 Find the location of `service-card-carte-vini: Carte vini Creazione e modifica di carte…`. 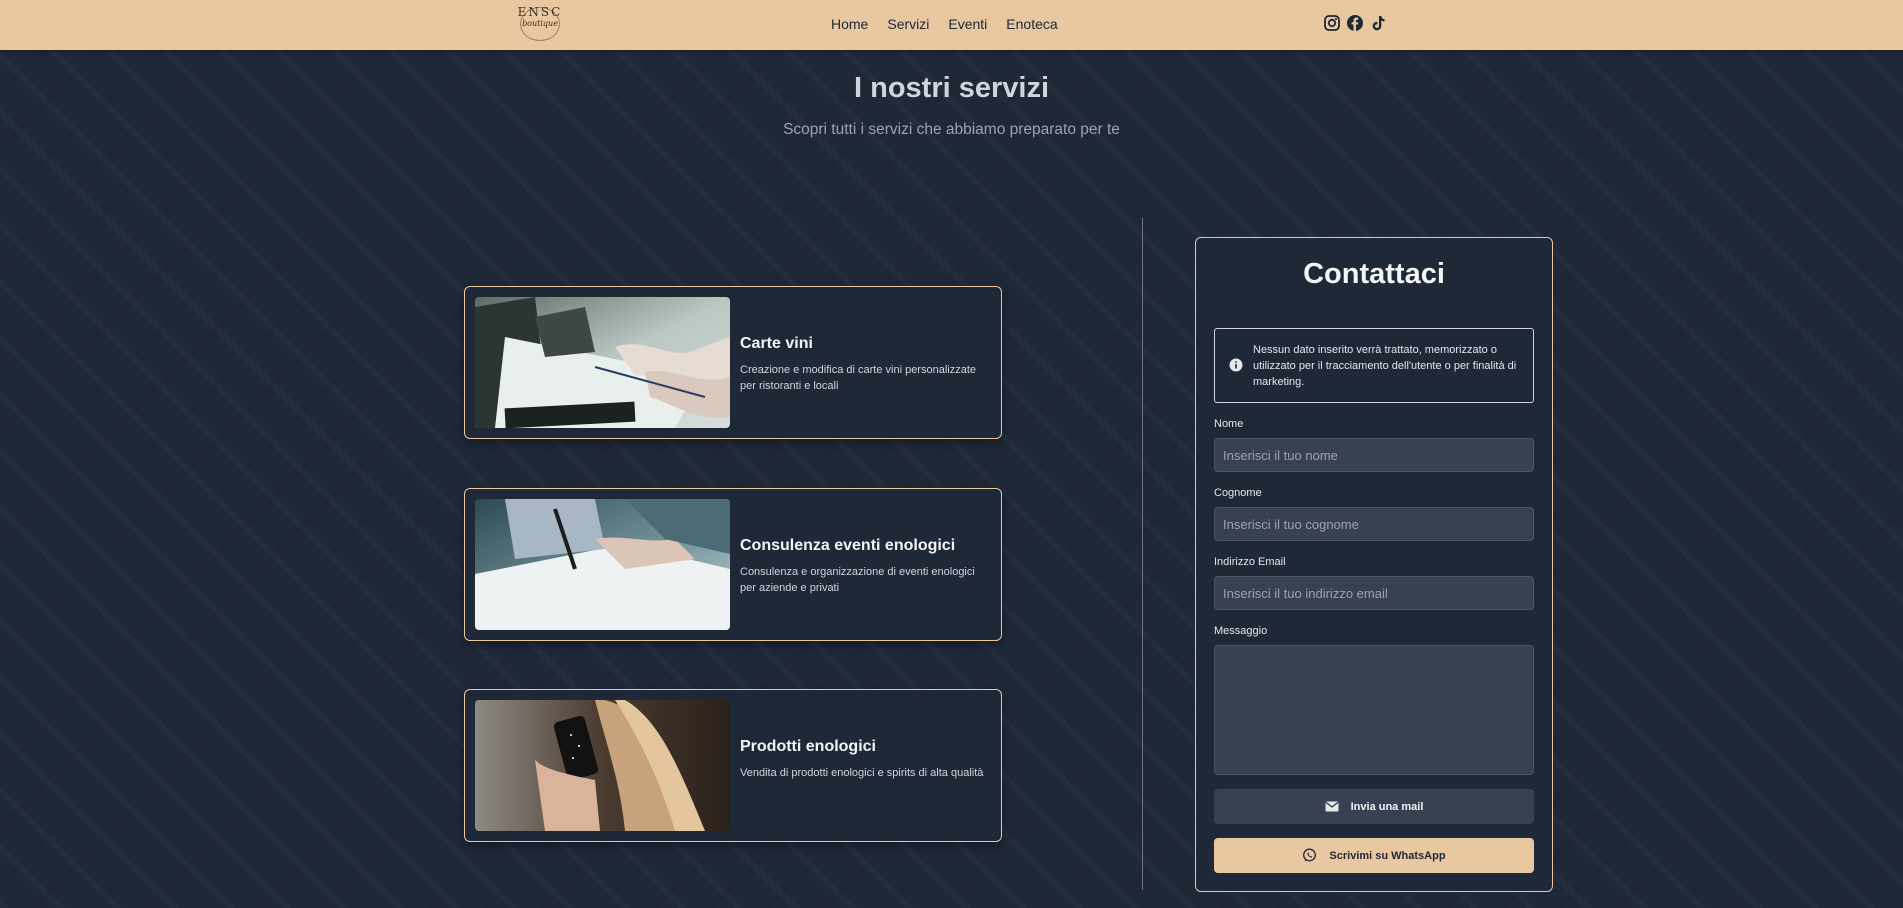

service-card-carte-vini: Carte vini Creazione e modifica di carte… is located at coordinates (733, 362).